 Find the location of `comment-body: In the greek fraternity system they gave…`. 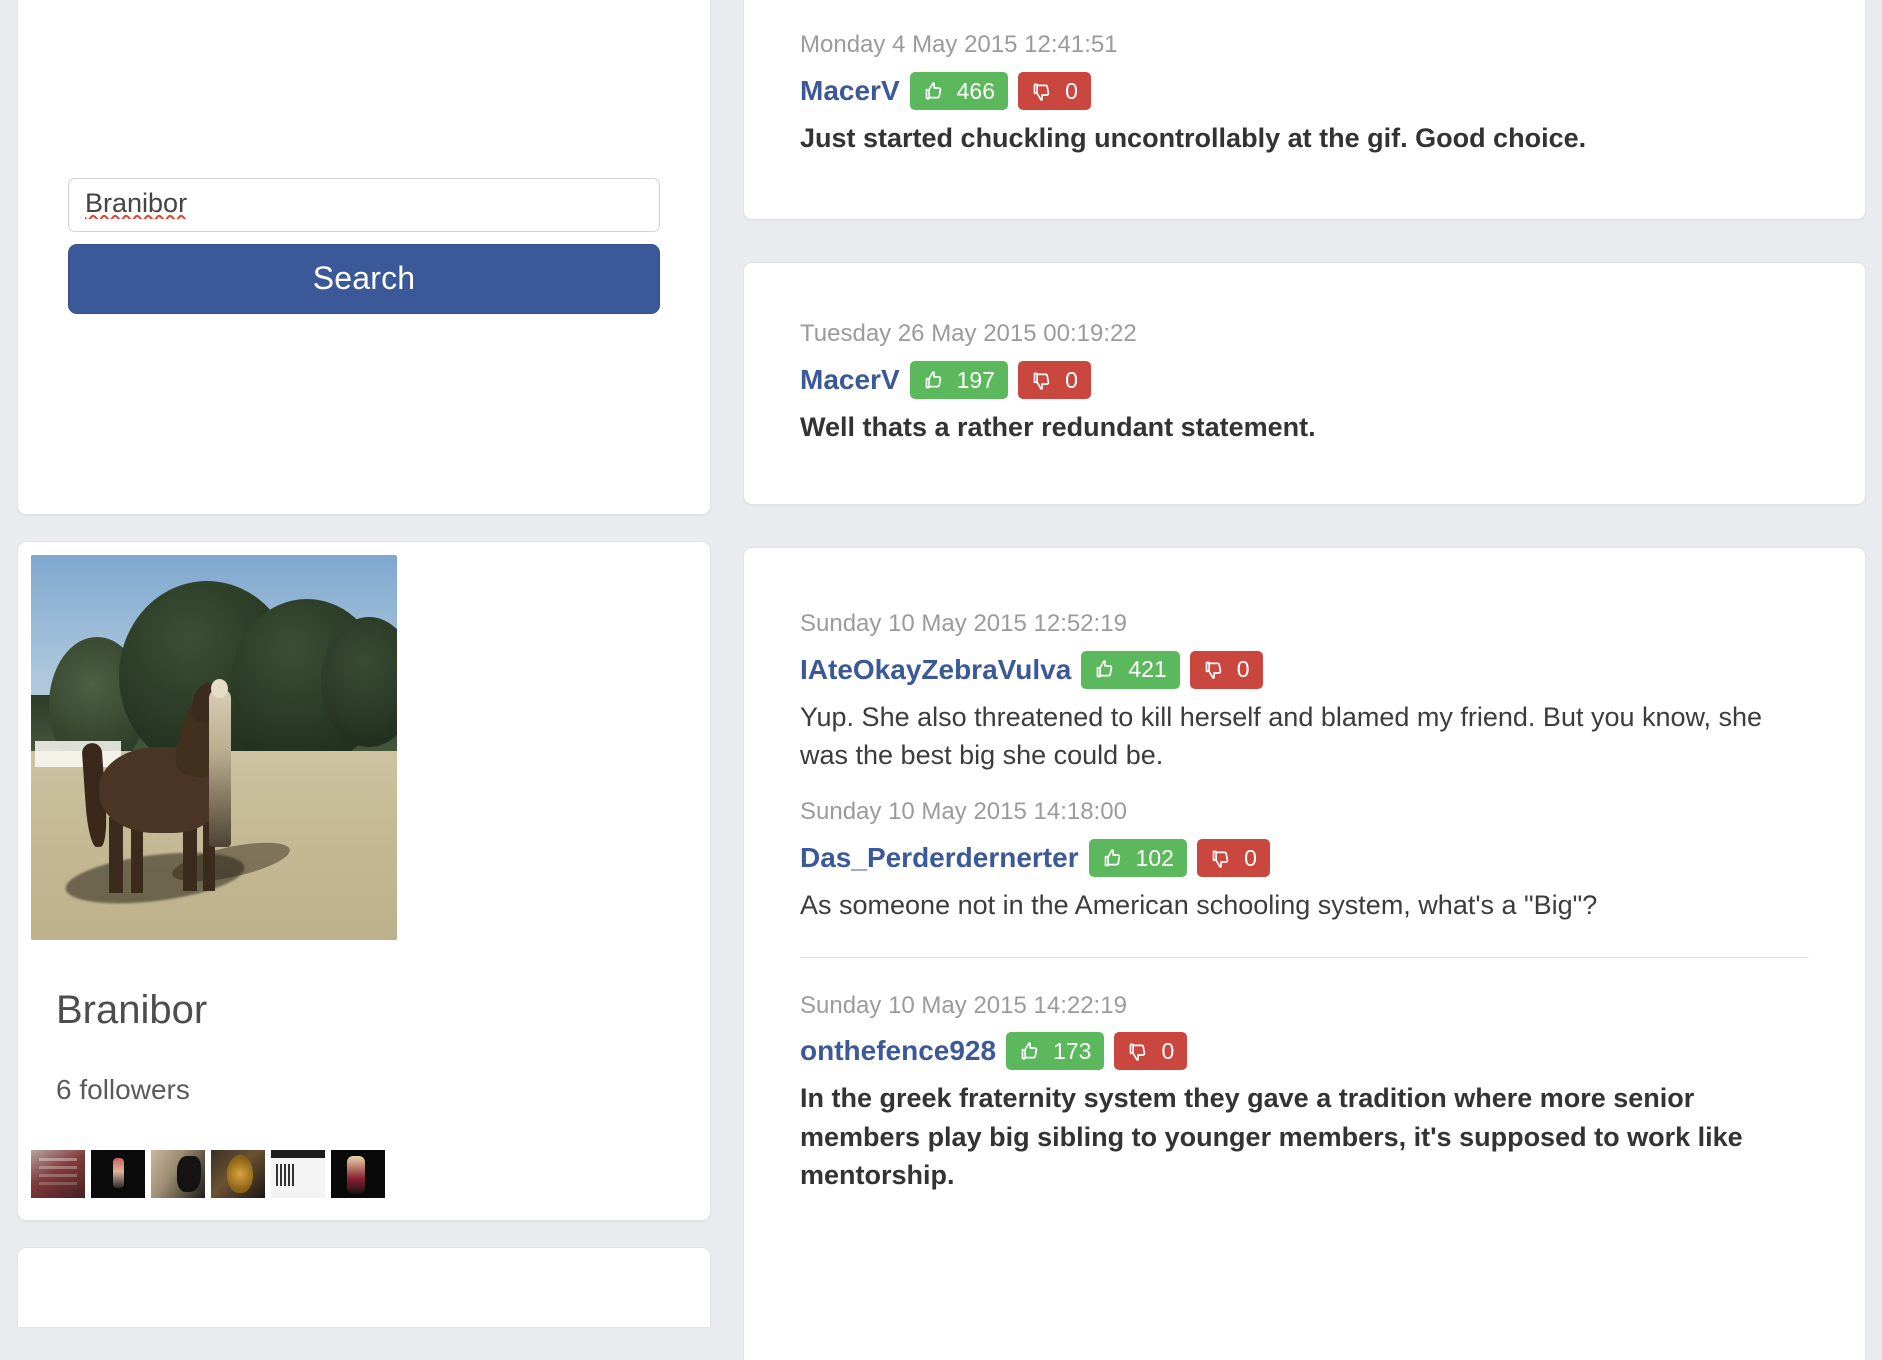

comment-body: In the greek fraternity system they gave… is located at coordinates (1271, 1137).